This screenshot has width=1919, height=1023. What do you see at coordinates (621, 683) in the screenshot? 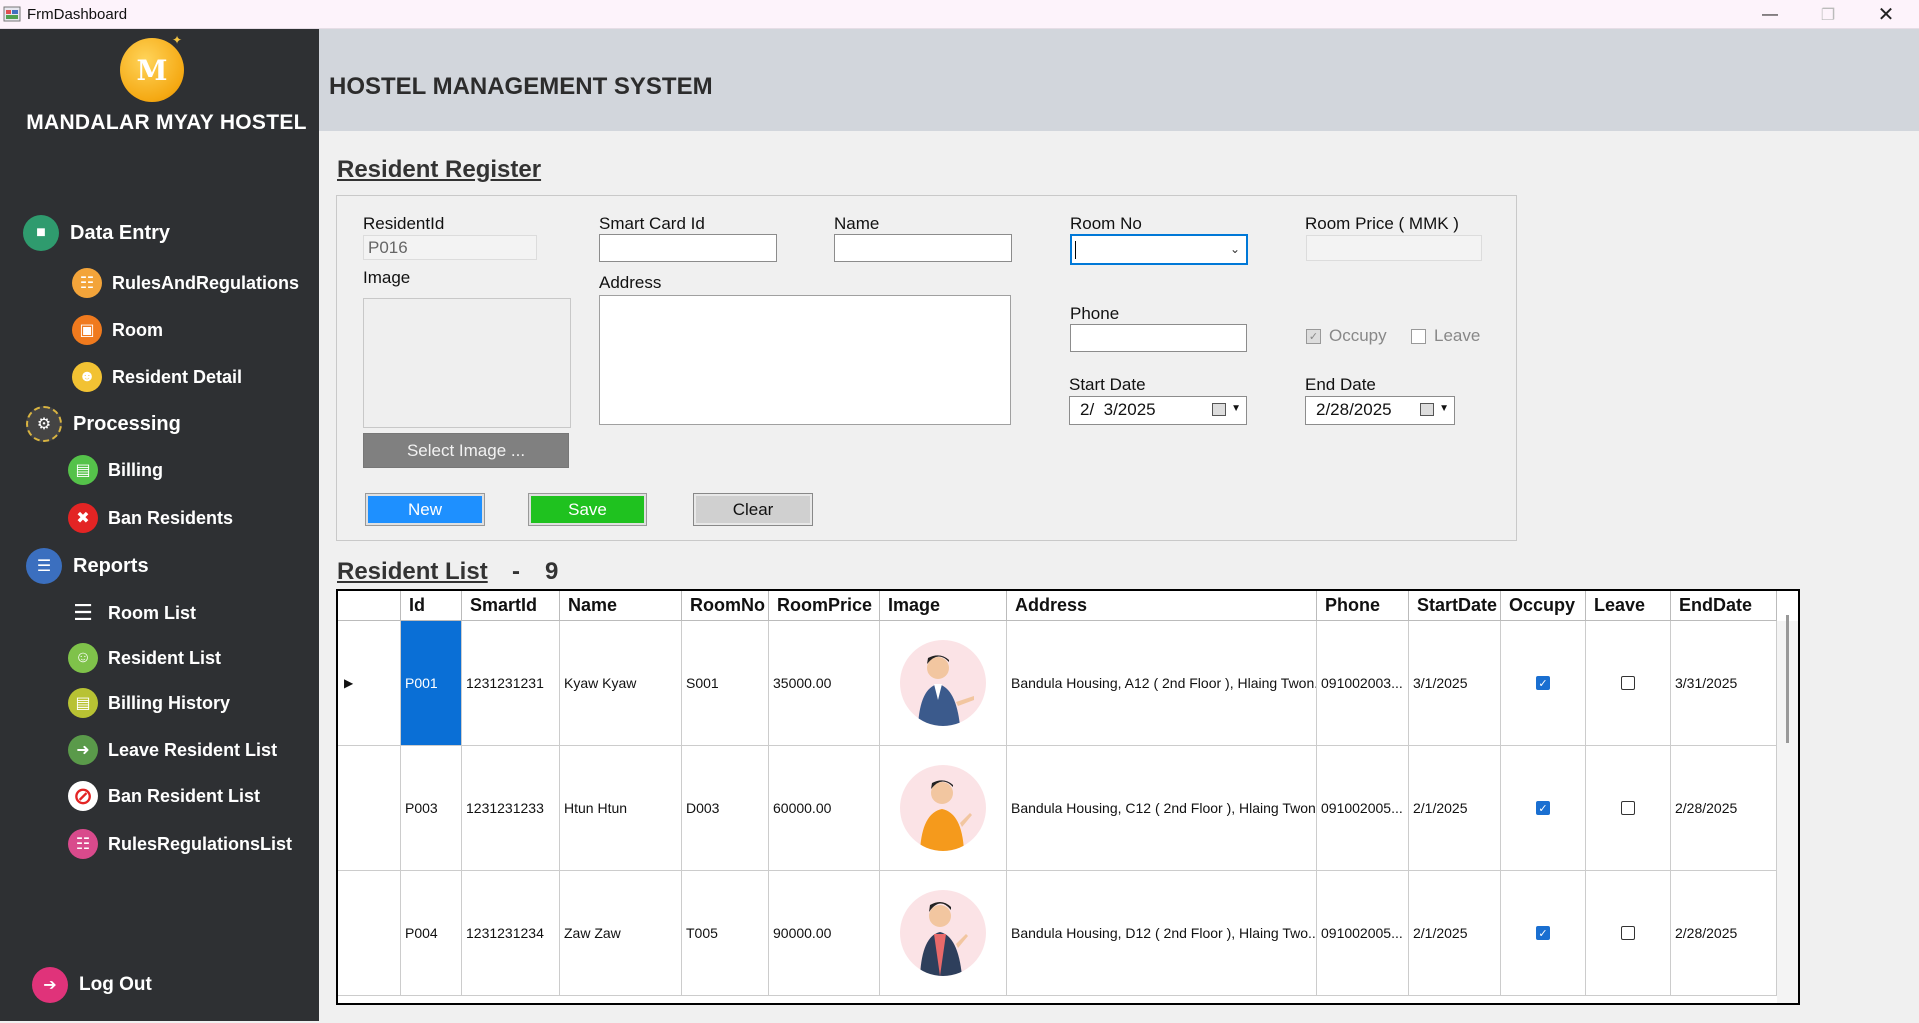
I see `grid-cell-name: Kyaw Kyaw` at bounding box center [621, 683].